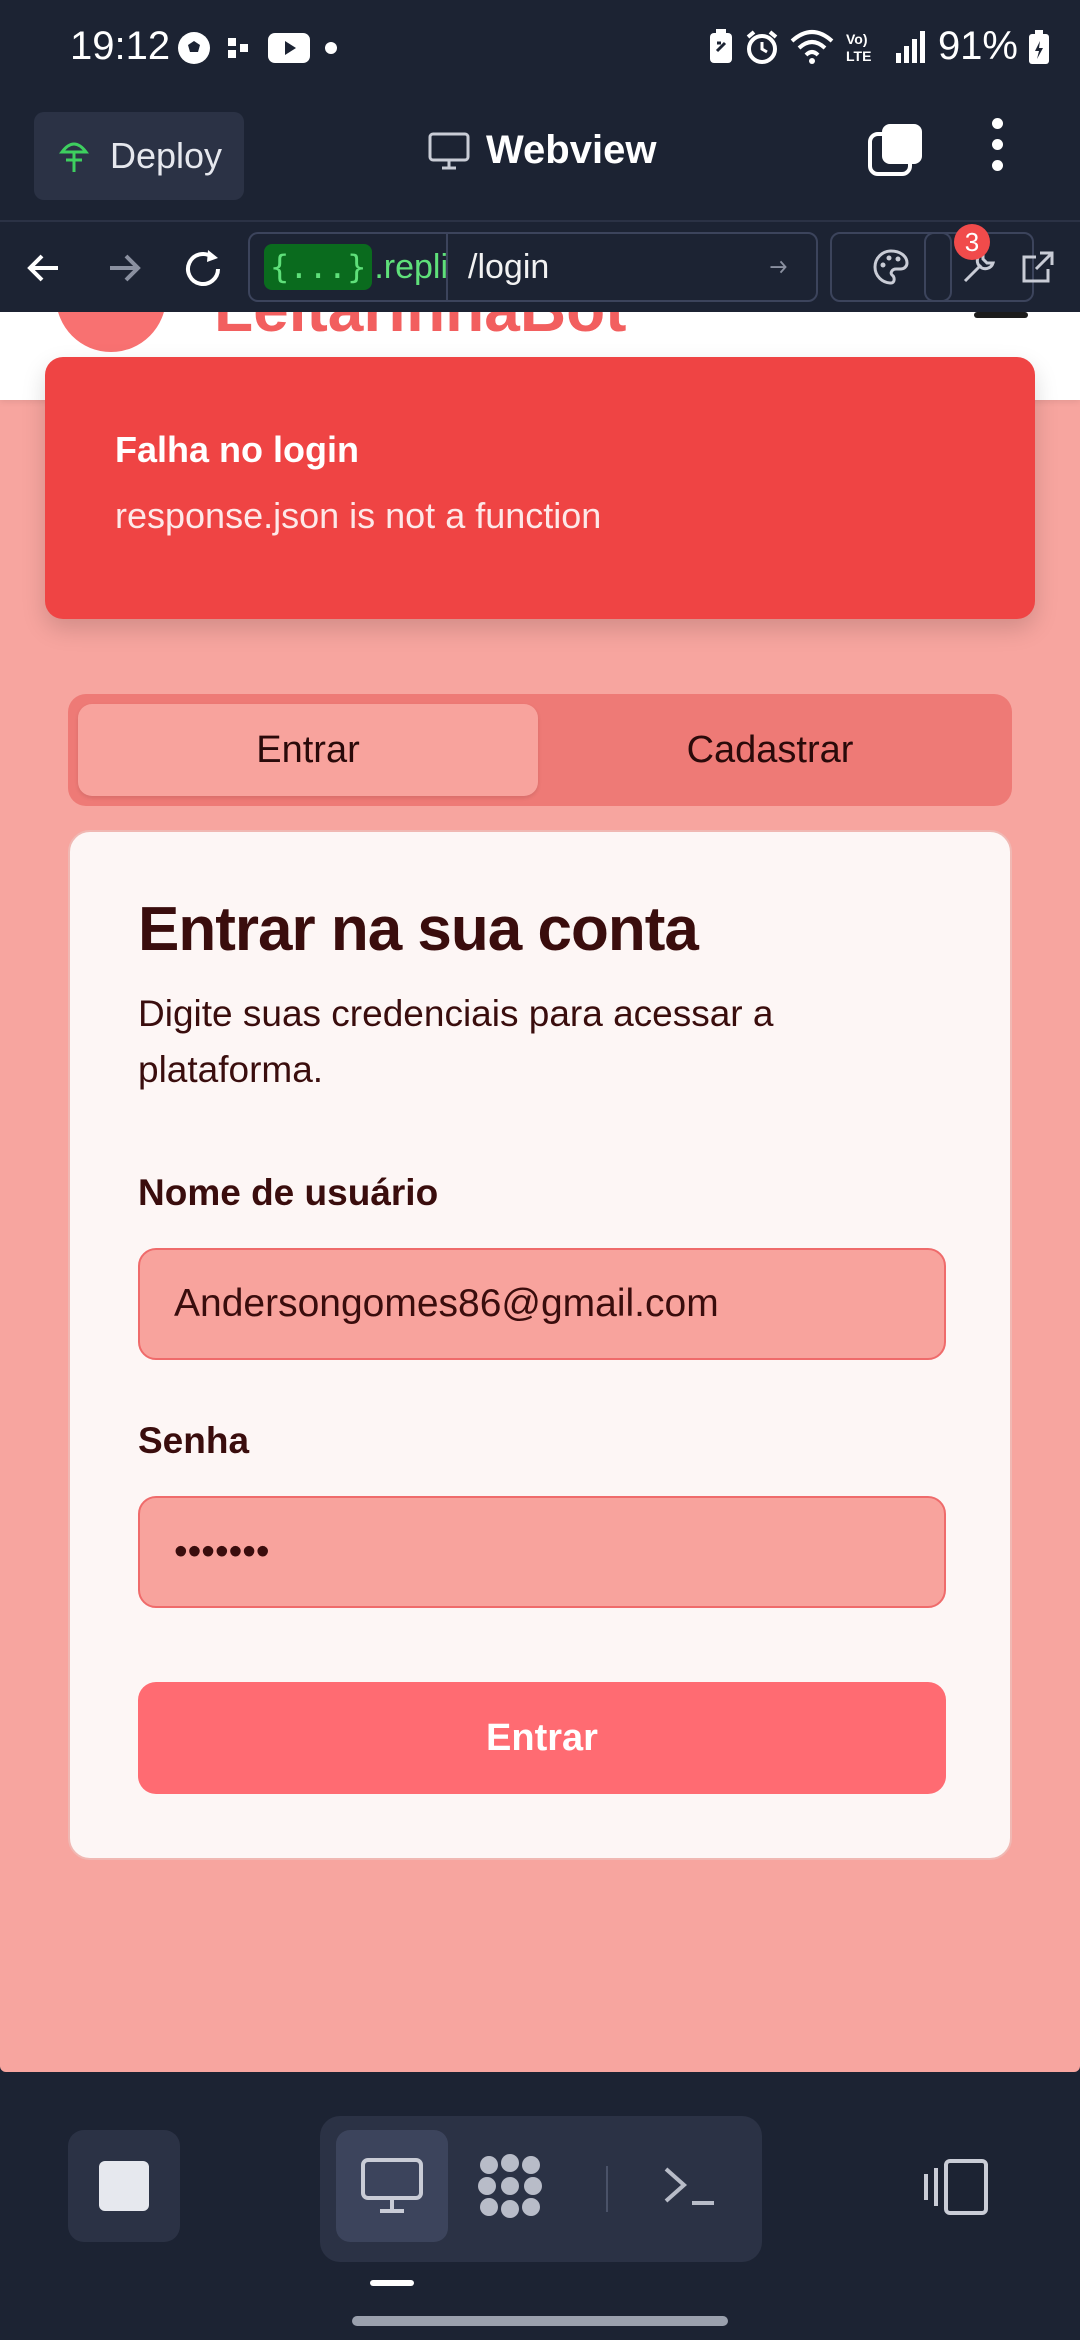  I want to click on battery-saver-icon, so click(720, 45).